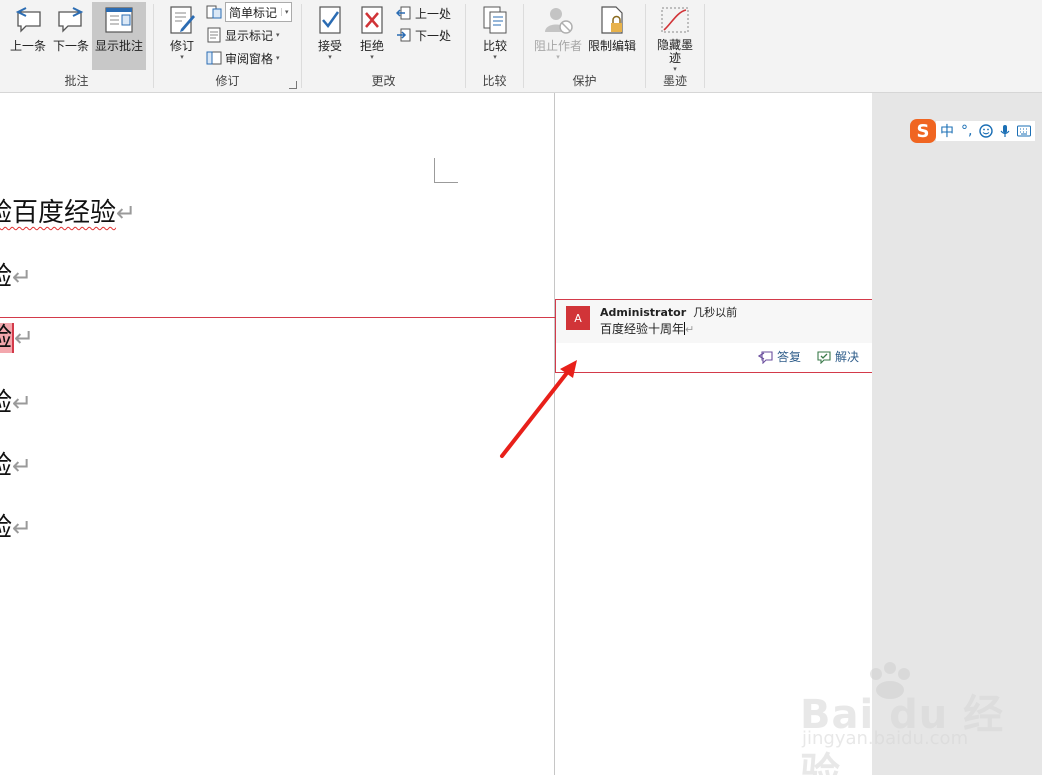  What do you see at coordinates (70, 46) in the screenshot?
I see `next-comment-label: 下一条` at bounding box center [70, 46].